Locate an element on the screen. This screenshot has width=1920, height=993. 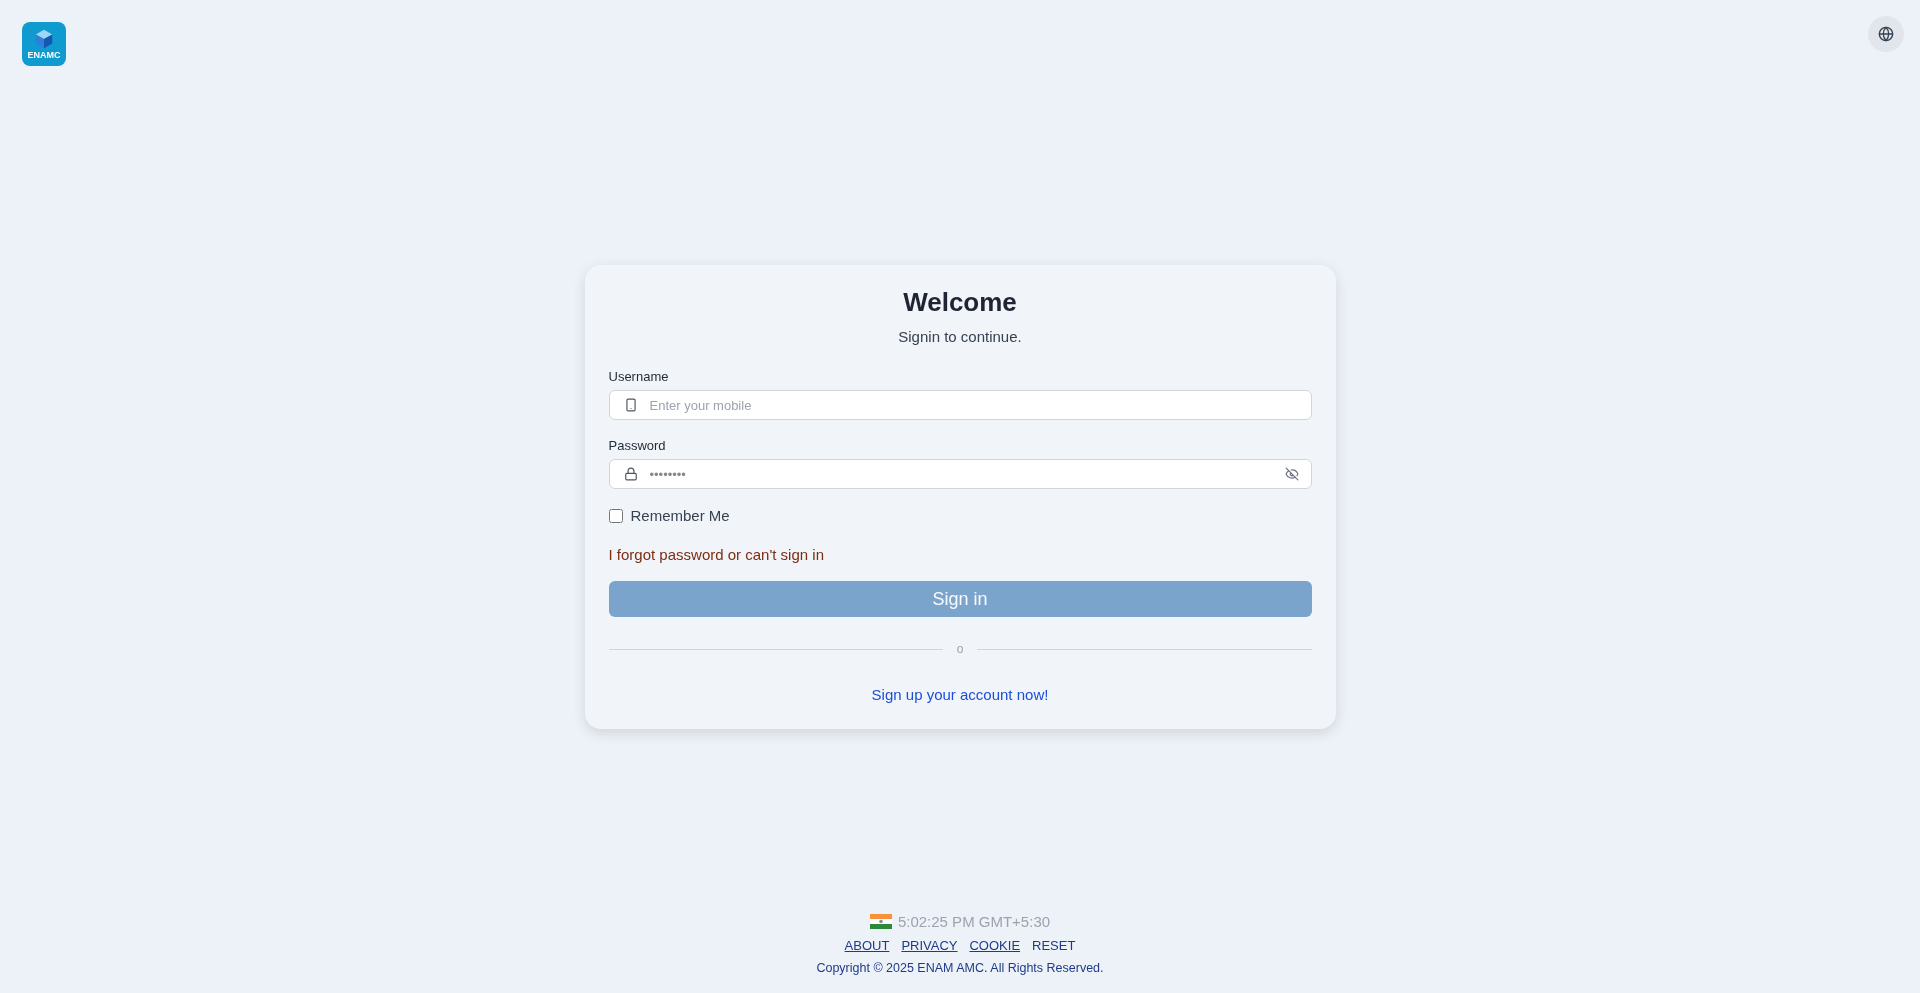
password-input: •••••••• is located at coordinates (961, 474).